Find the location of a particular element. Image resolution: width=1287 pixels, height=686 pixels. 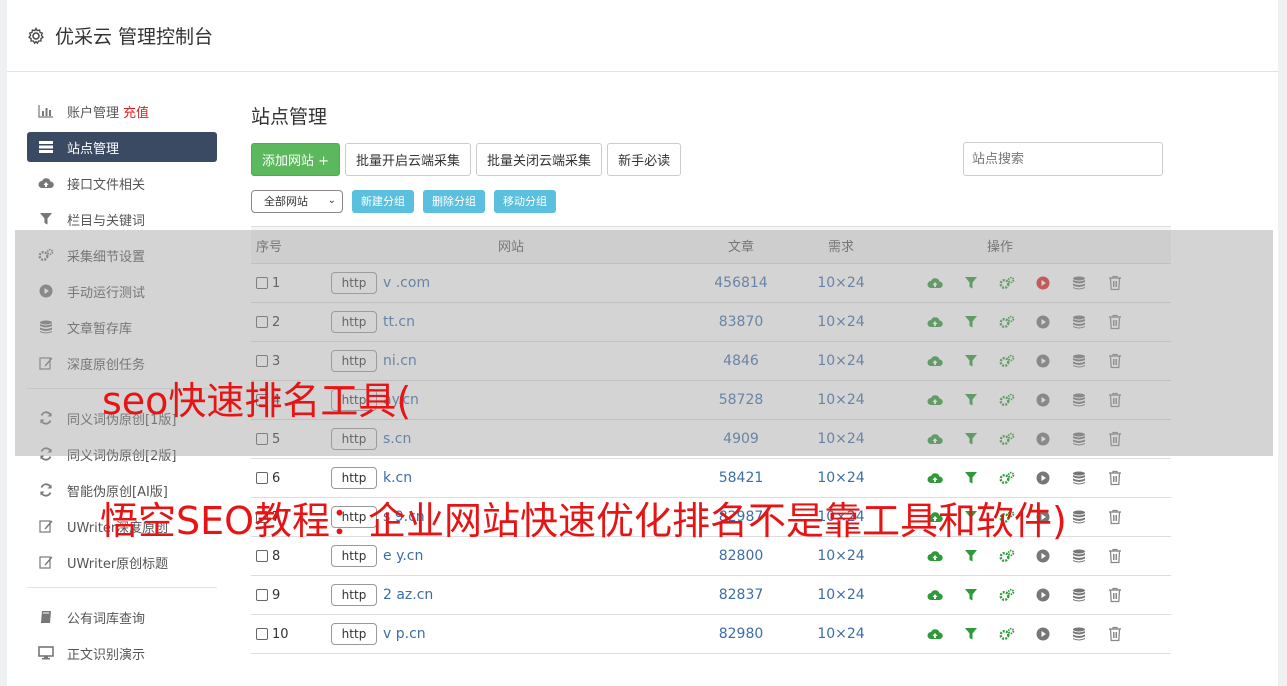

sidebar-item: 账户管理 充值 is located at coordinates (122, 111).